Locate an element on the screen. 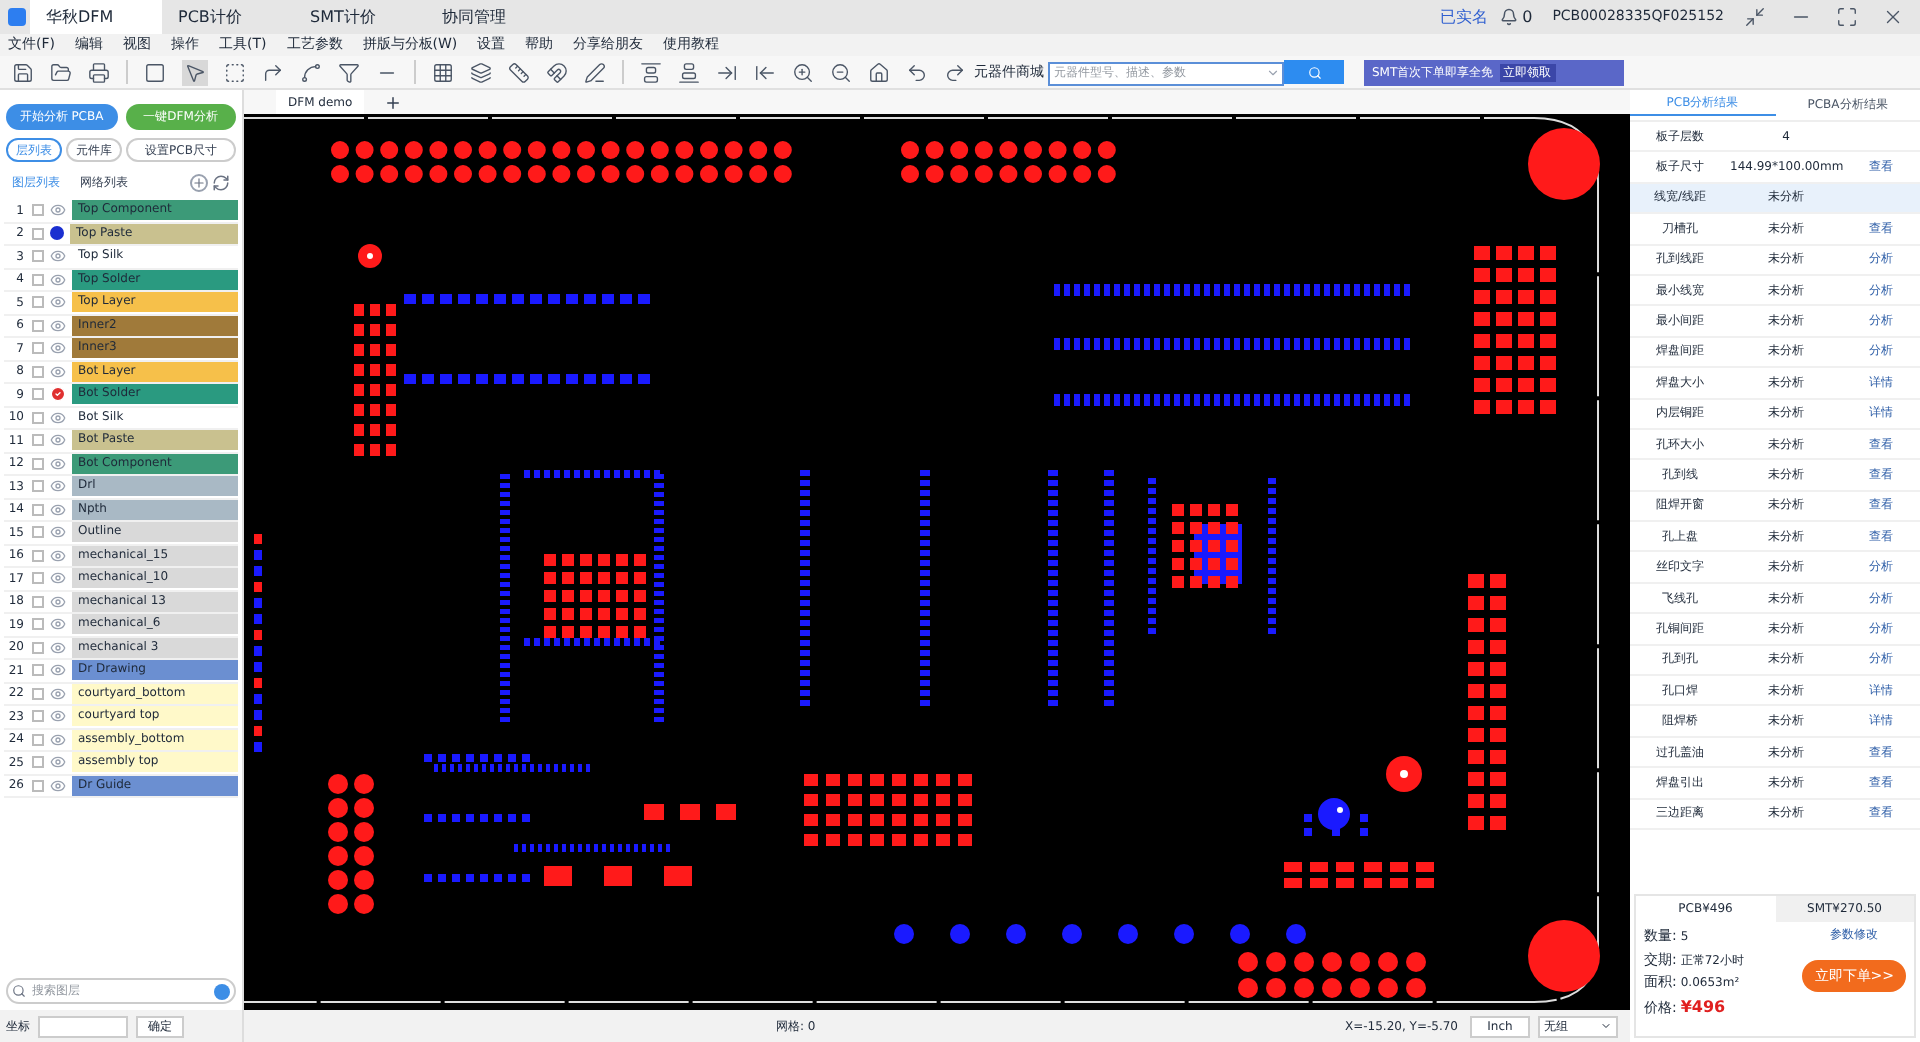 The image size is (1920, 1042). warning-check-icon is located at coordinates (58, 394).